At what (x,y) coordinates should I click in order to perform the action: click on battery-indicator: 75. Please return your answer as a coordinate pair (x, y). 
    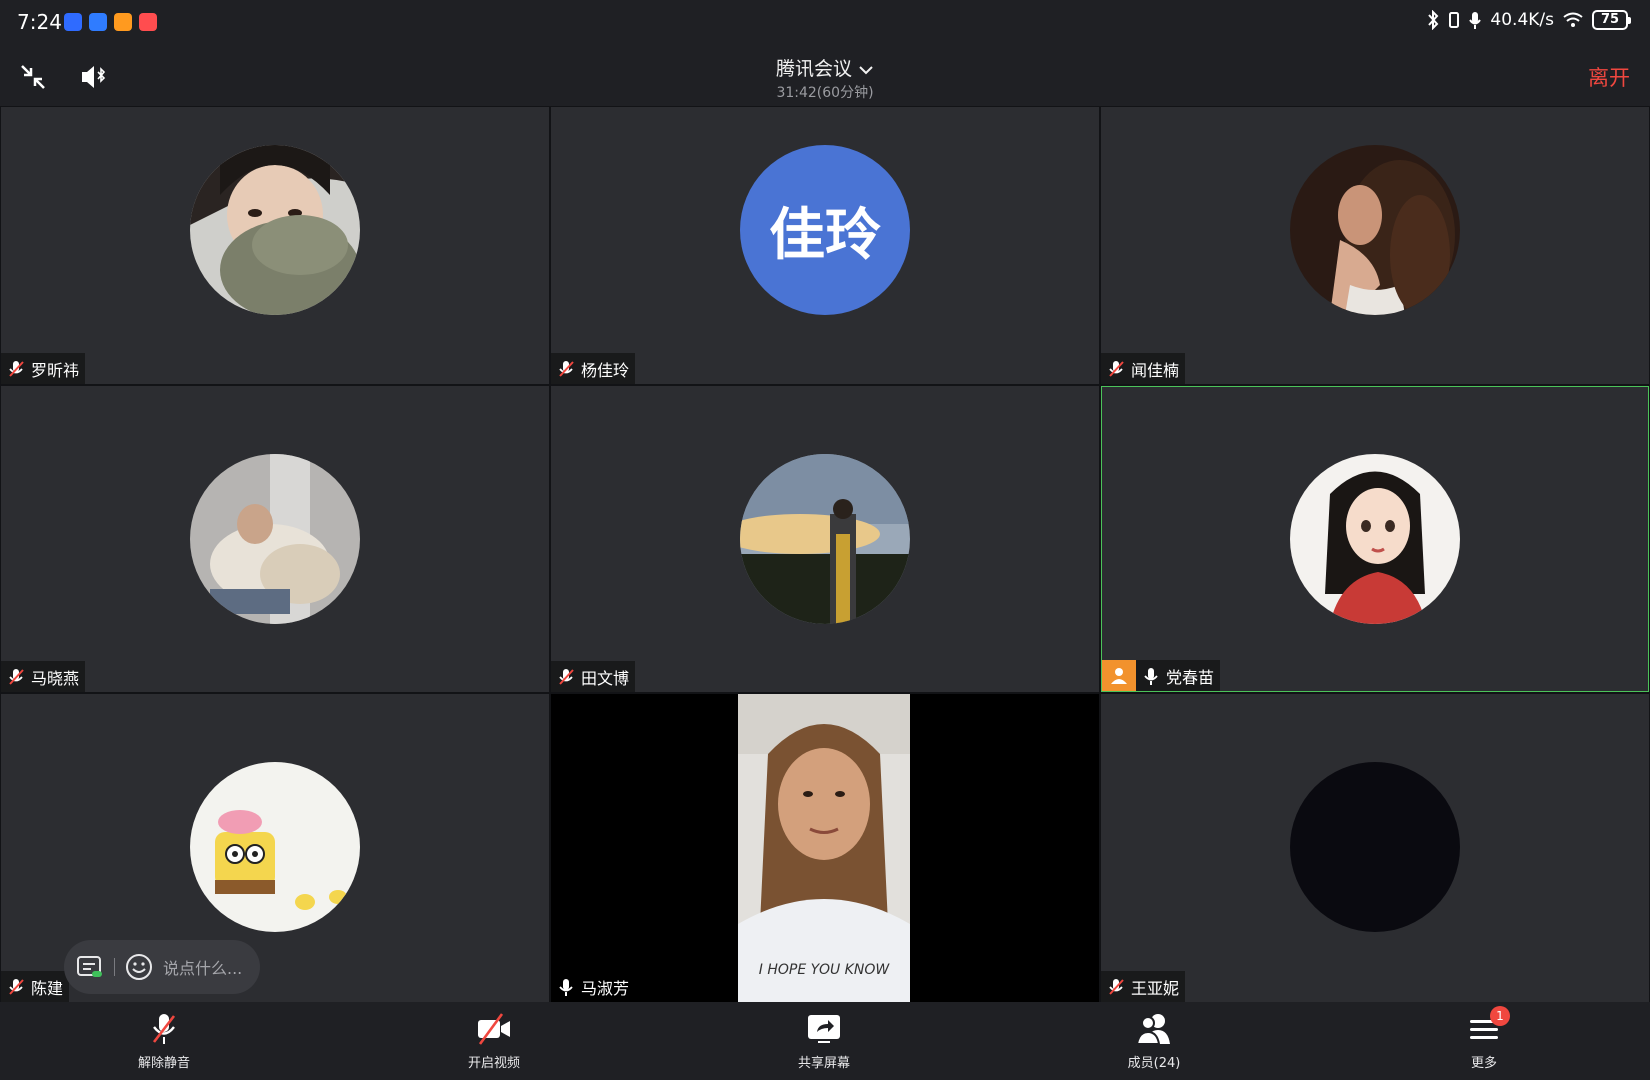
    Looking at the image, I should click on (1611, 20).